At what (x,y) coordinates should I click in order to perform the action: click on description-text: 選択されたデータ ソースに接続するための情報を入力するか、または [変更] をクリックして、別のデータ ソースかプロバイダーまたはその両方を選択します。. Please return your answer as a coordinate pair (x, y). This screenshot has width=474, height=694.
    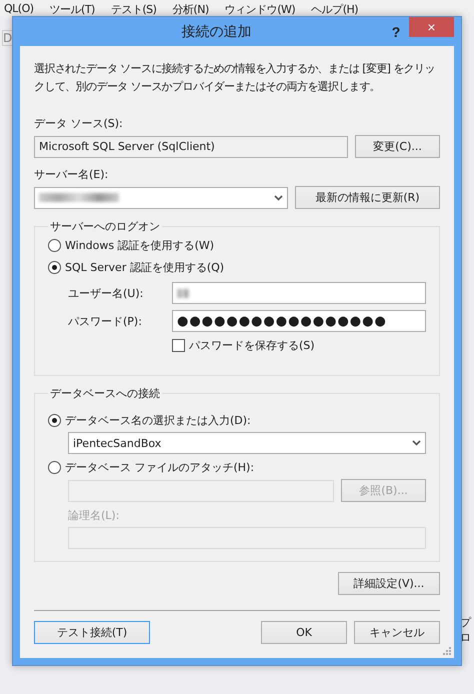
    Looking at the image, I should click on (235, 78).